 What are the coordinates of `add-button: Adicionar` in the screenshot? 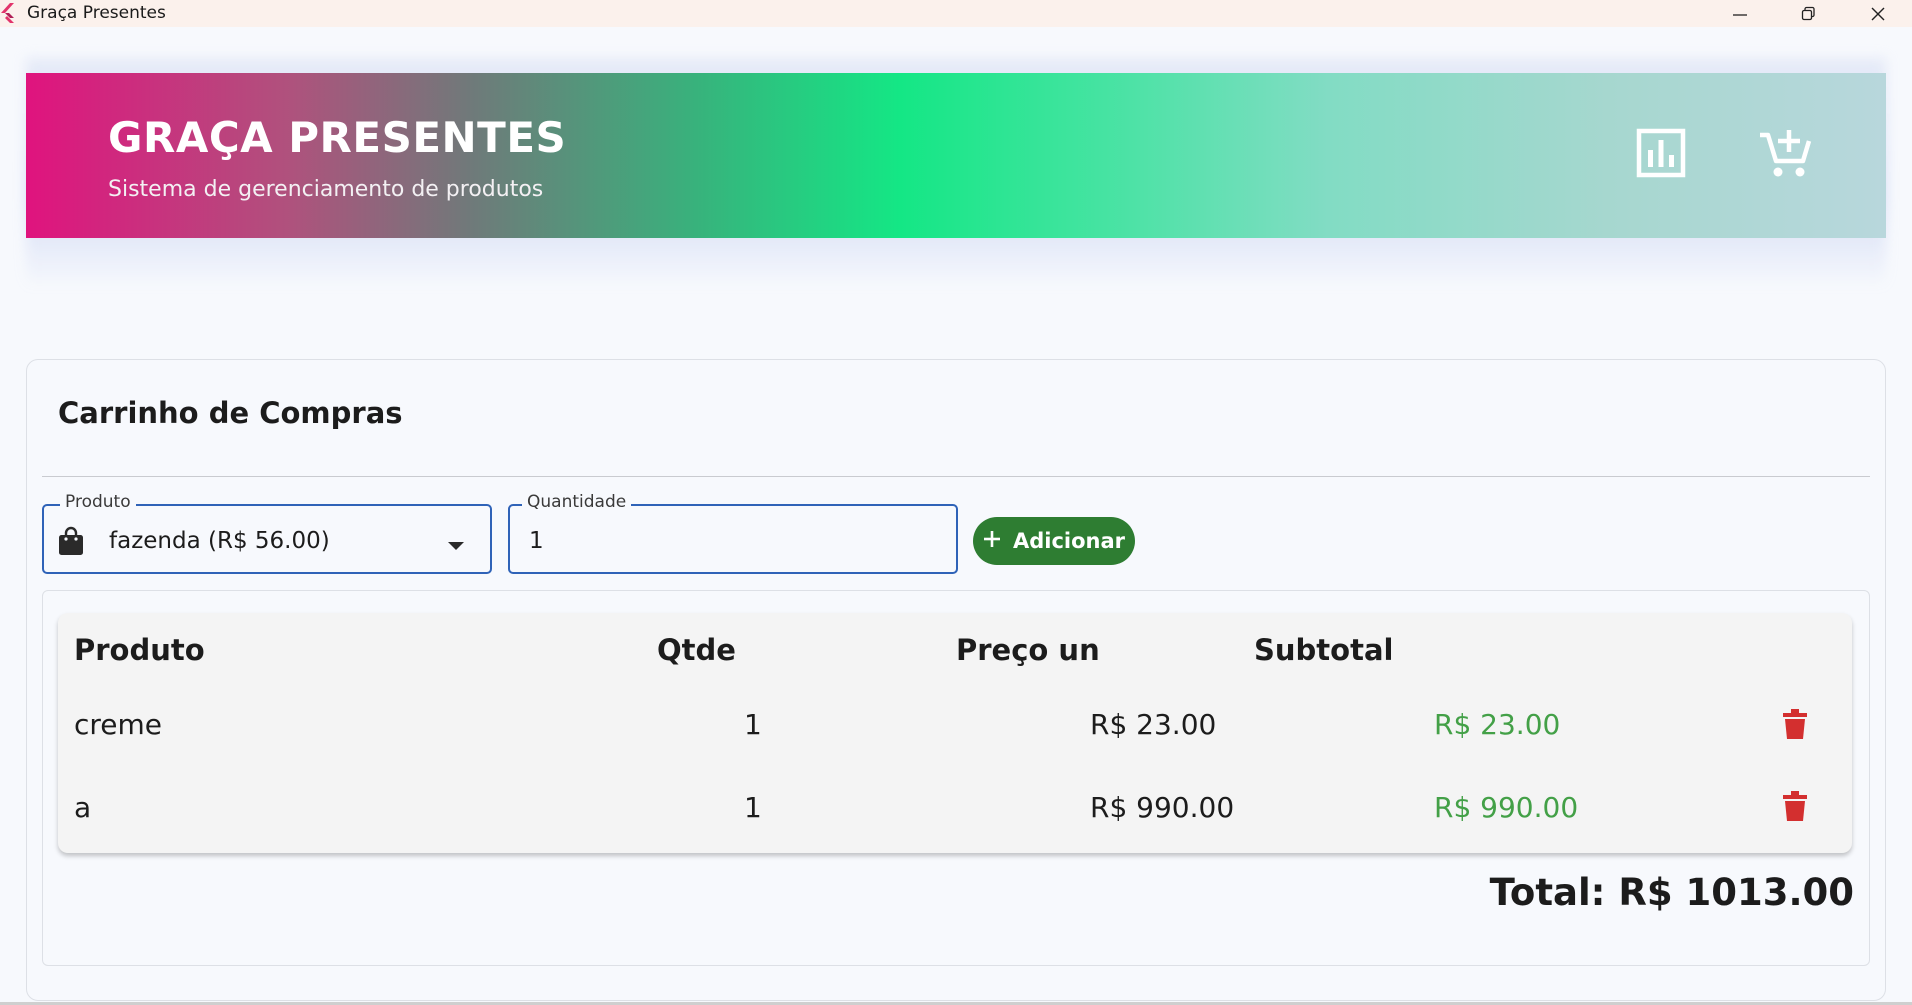 It's located at (1054, 541).